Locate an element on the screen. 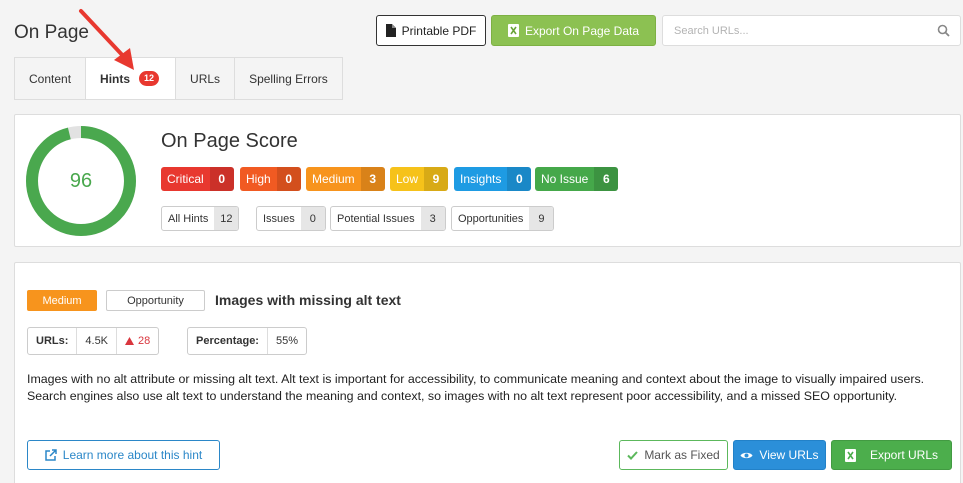 The width and height of the screenshot is (963, 483). category-label: Opportunities is located at coordinates (491, 218).